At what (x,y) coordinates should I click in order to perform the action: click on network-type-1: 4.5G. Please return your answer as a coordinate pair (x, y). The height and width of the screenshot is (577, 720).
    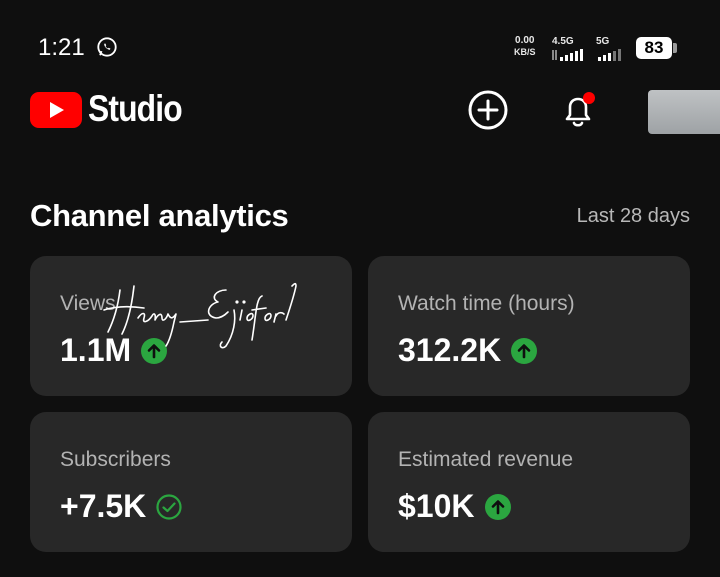
    Looking at the image, I should click on (563, 41).